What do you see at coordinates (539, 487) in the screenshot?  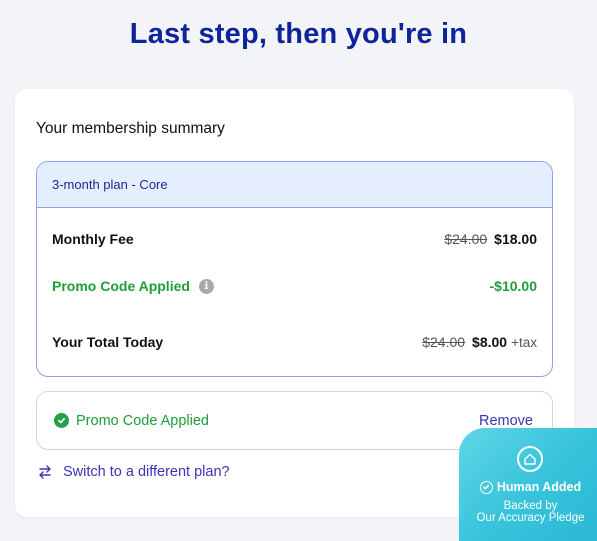 I see `badge-title: Human Added` at bounding box center [539, 487].